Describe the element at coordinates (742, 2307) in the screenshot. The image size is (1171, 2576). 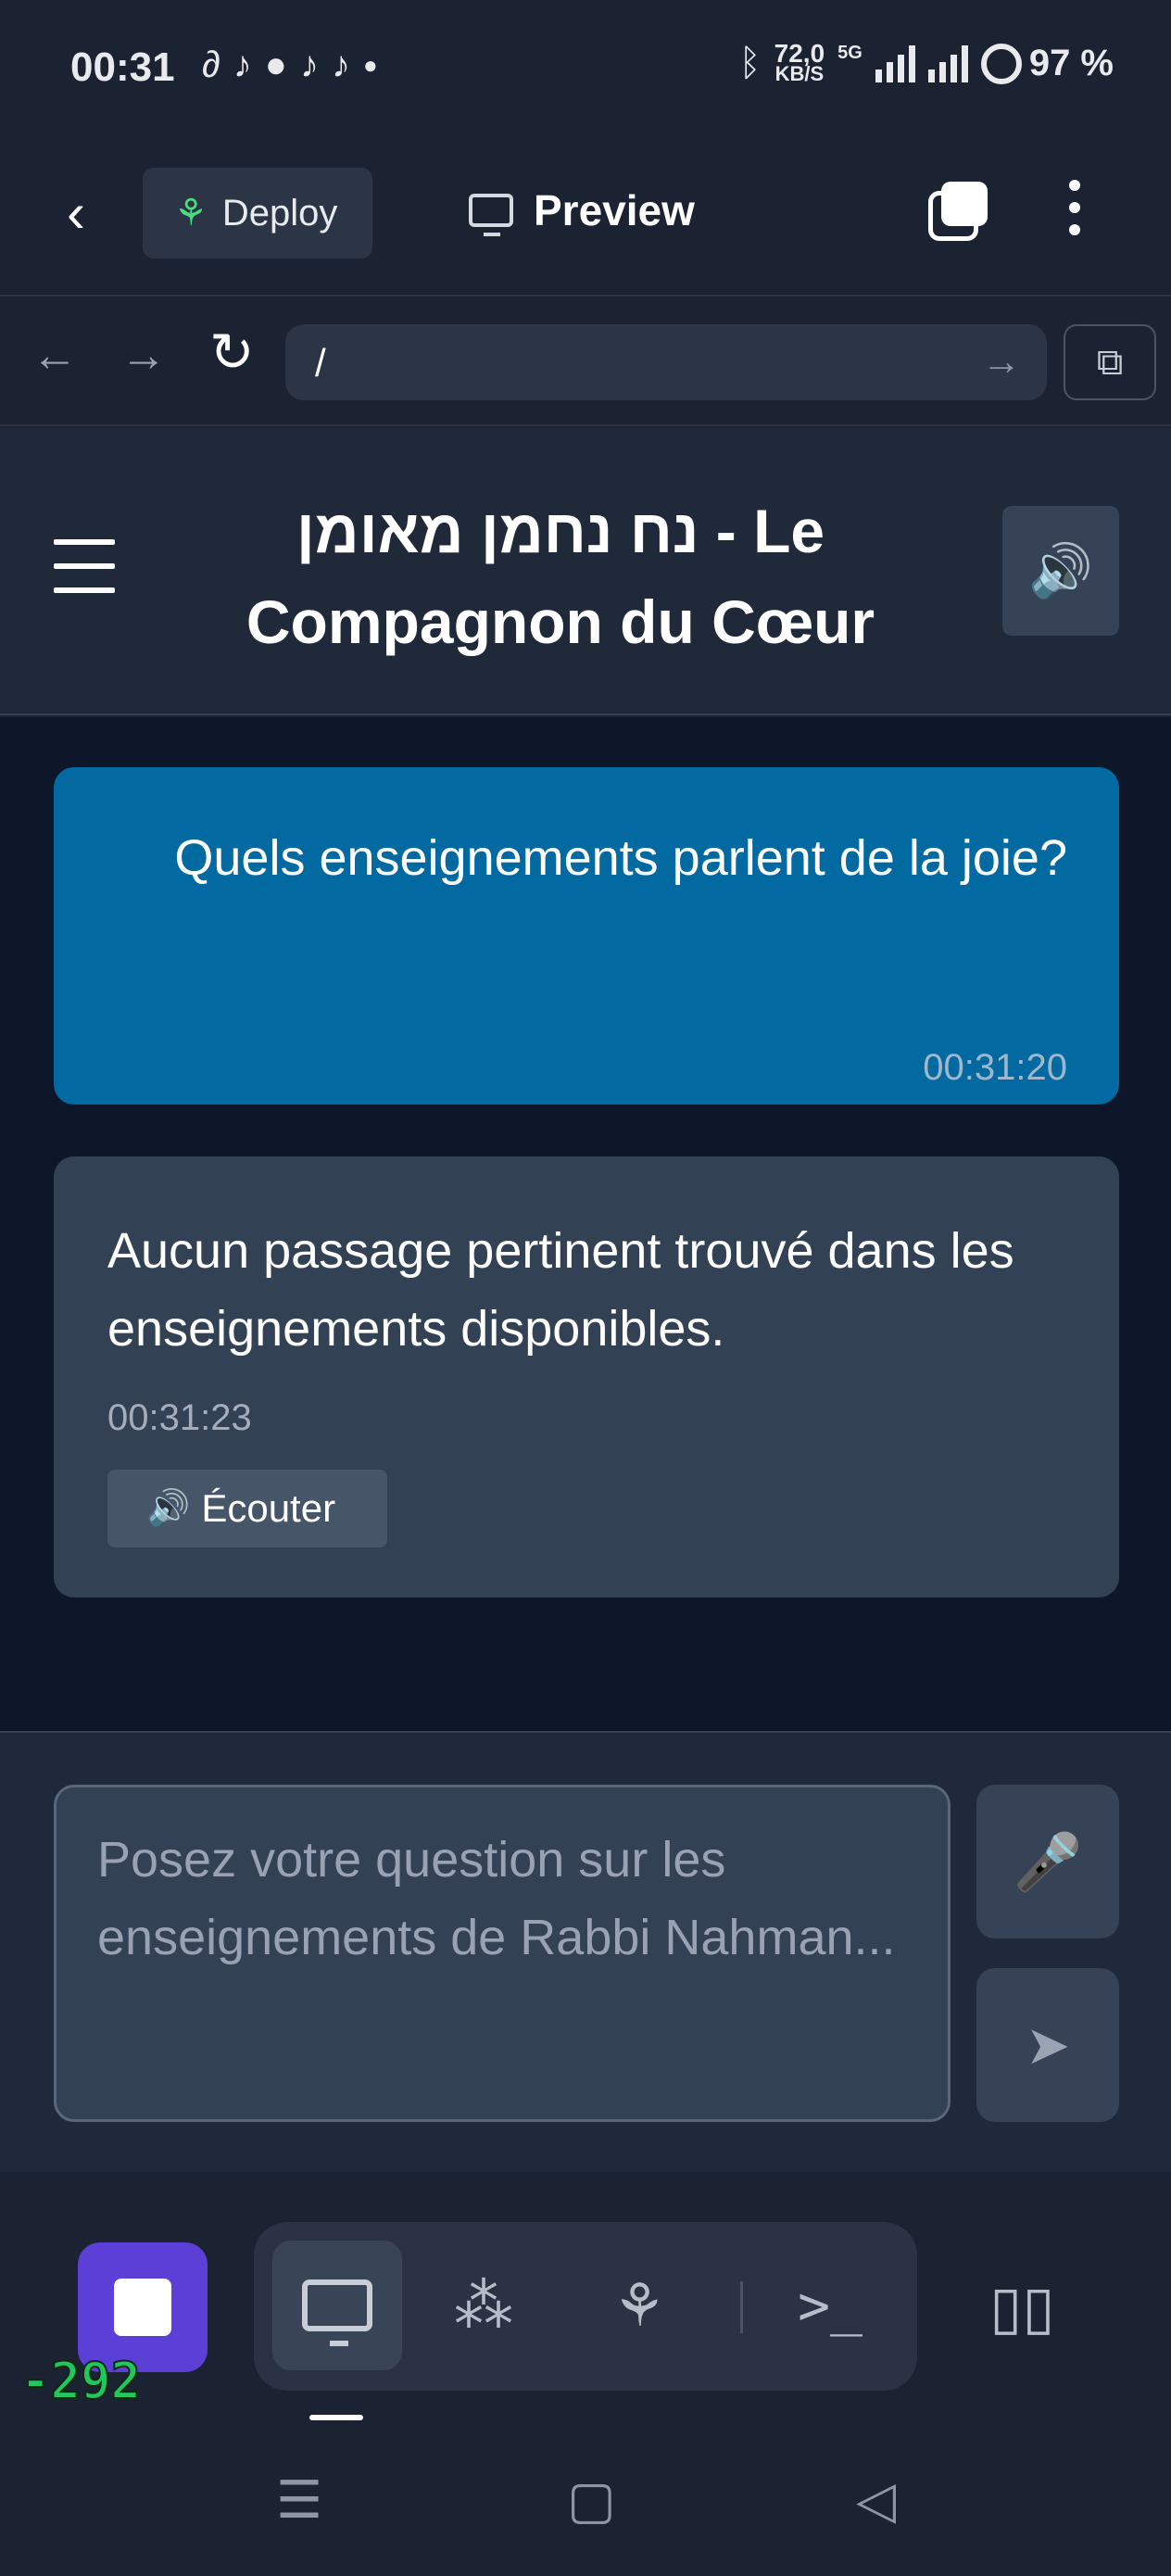
I see `divider` at that location.